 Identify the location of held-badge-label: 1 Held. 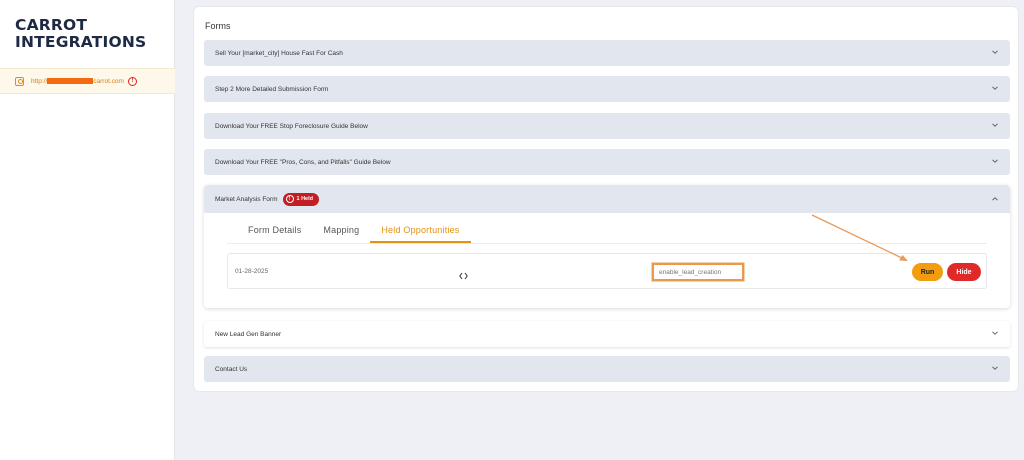
(305, 199).